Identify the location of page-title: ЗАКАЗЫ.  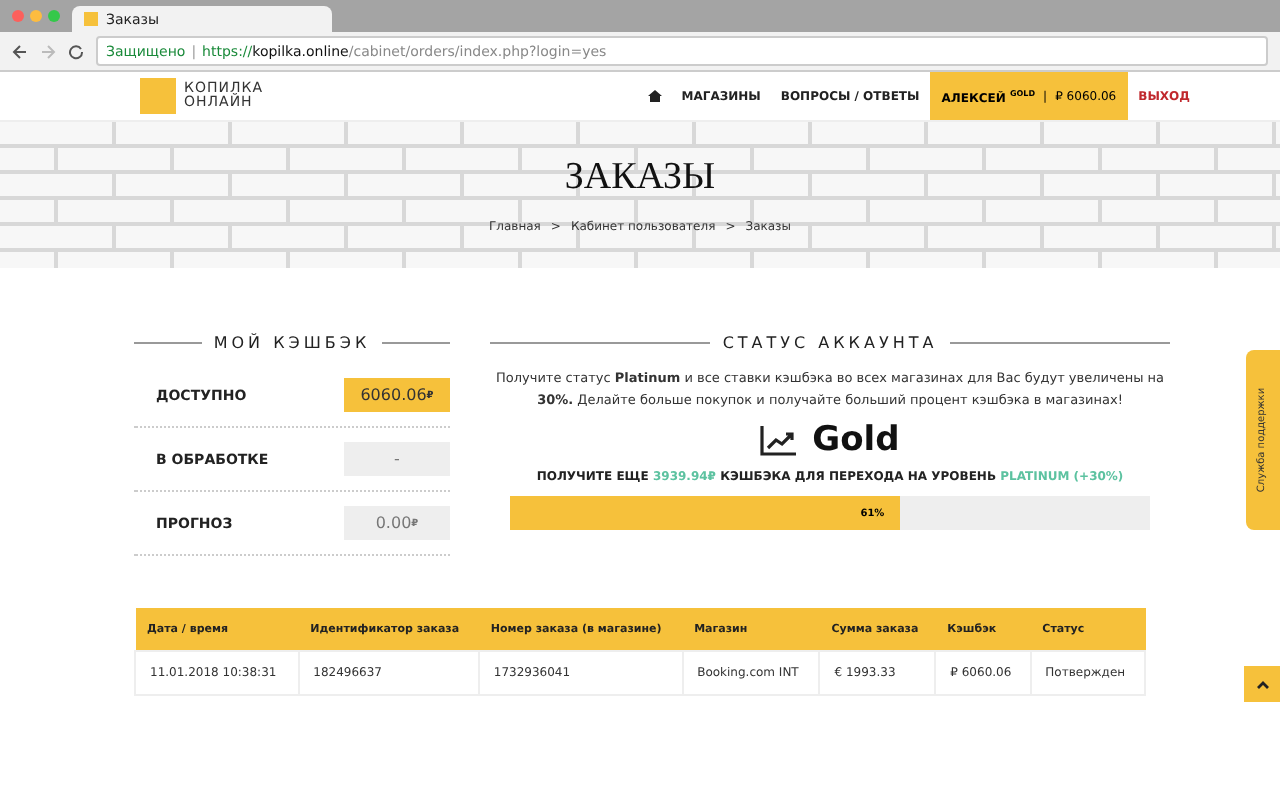
(640, 178).